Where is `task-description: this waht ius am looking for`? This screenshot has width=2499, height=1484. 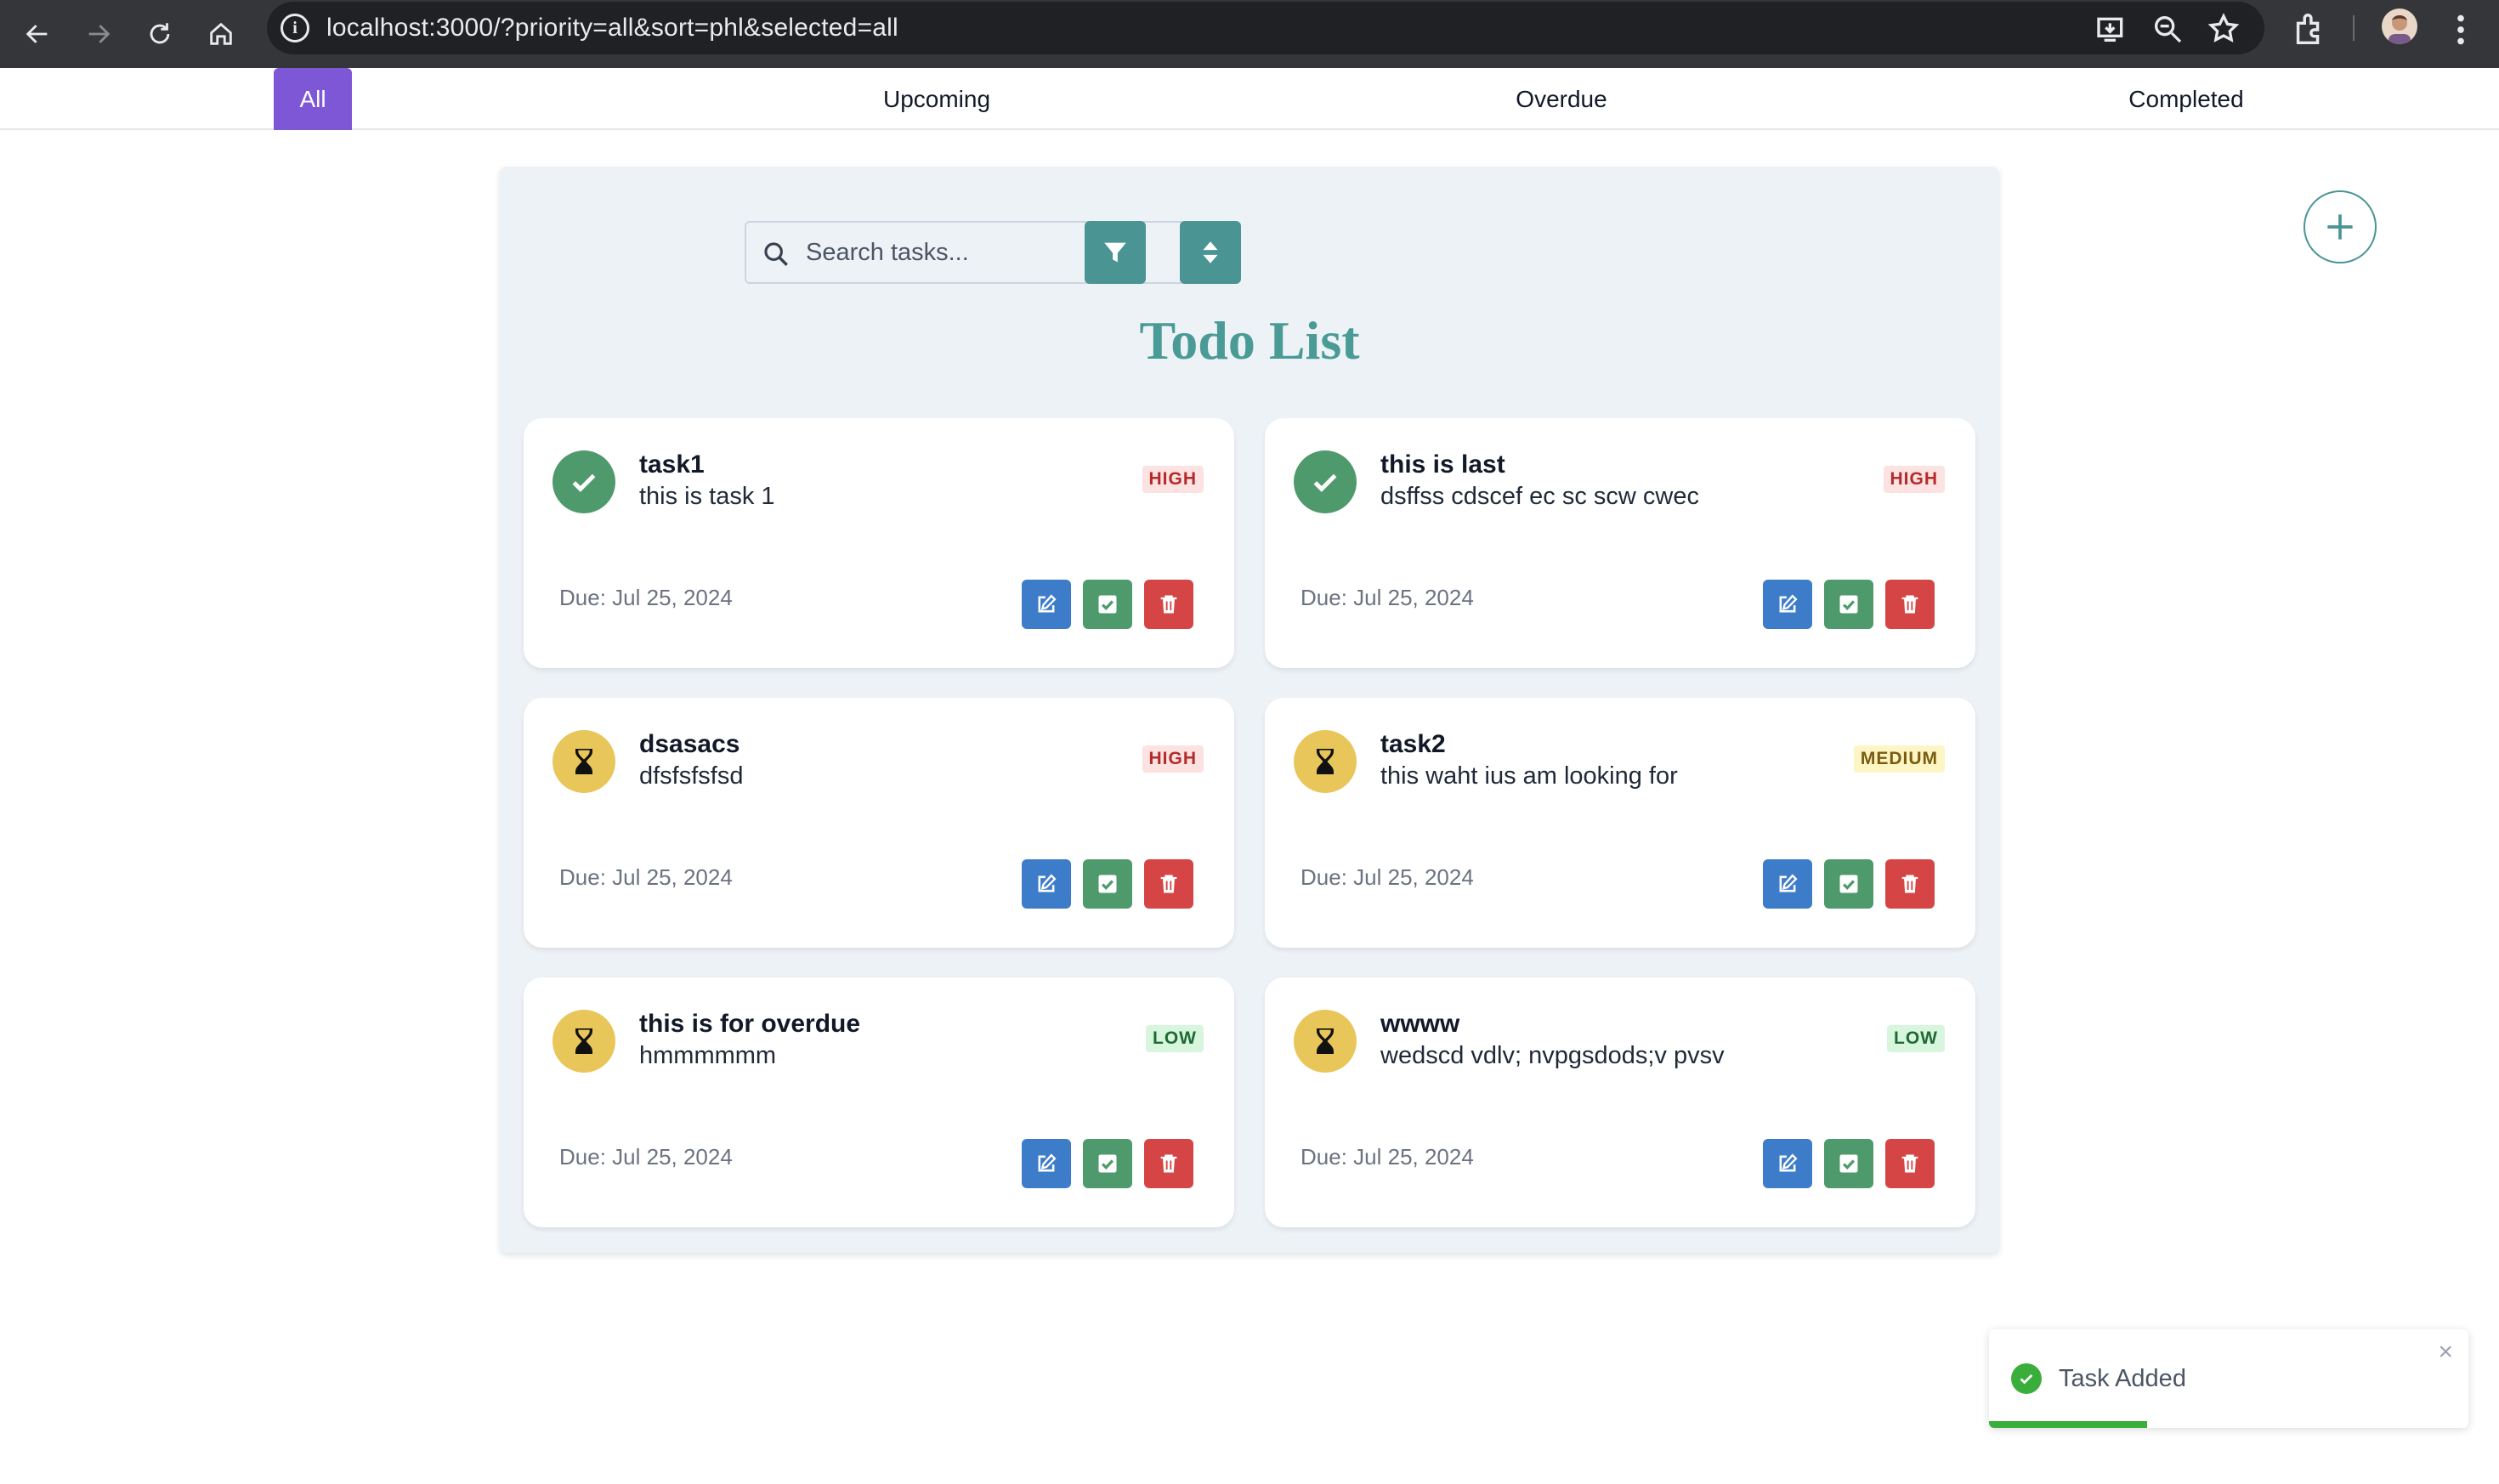 task-description: this waht ius am looking for is located at coordinates (1529, 776).